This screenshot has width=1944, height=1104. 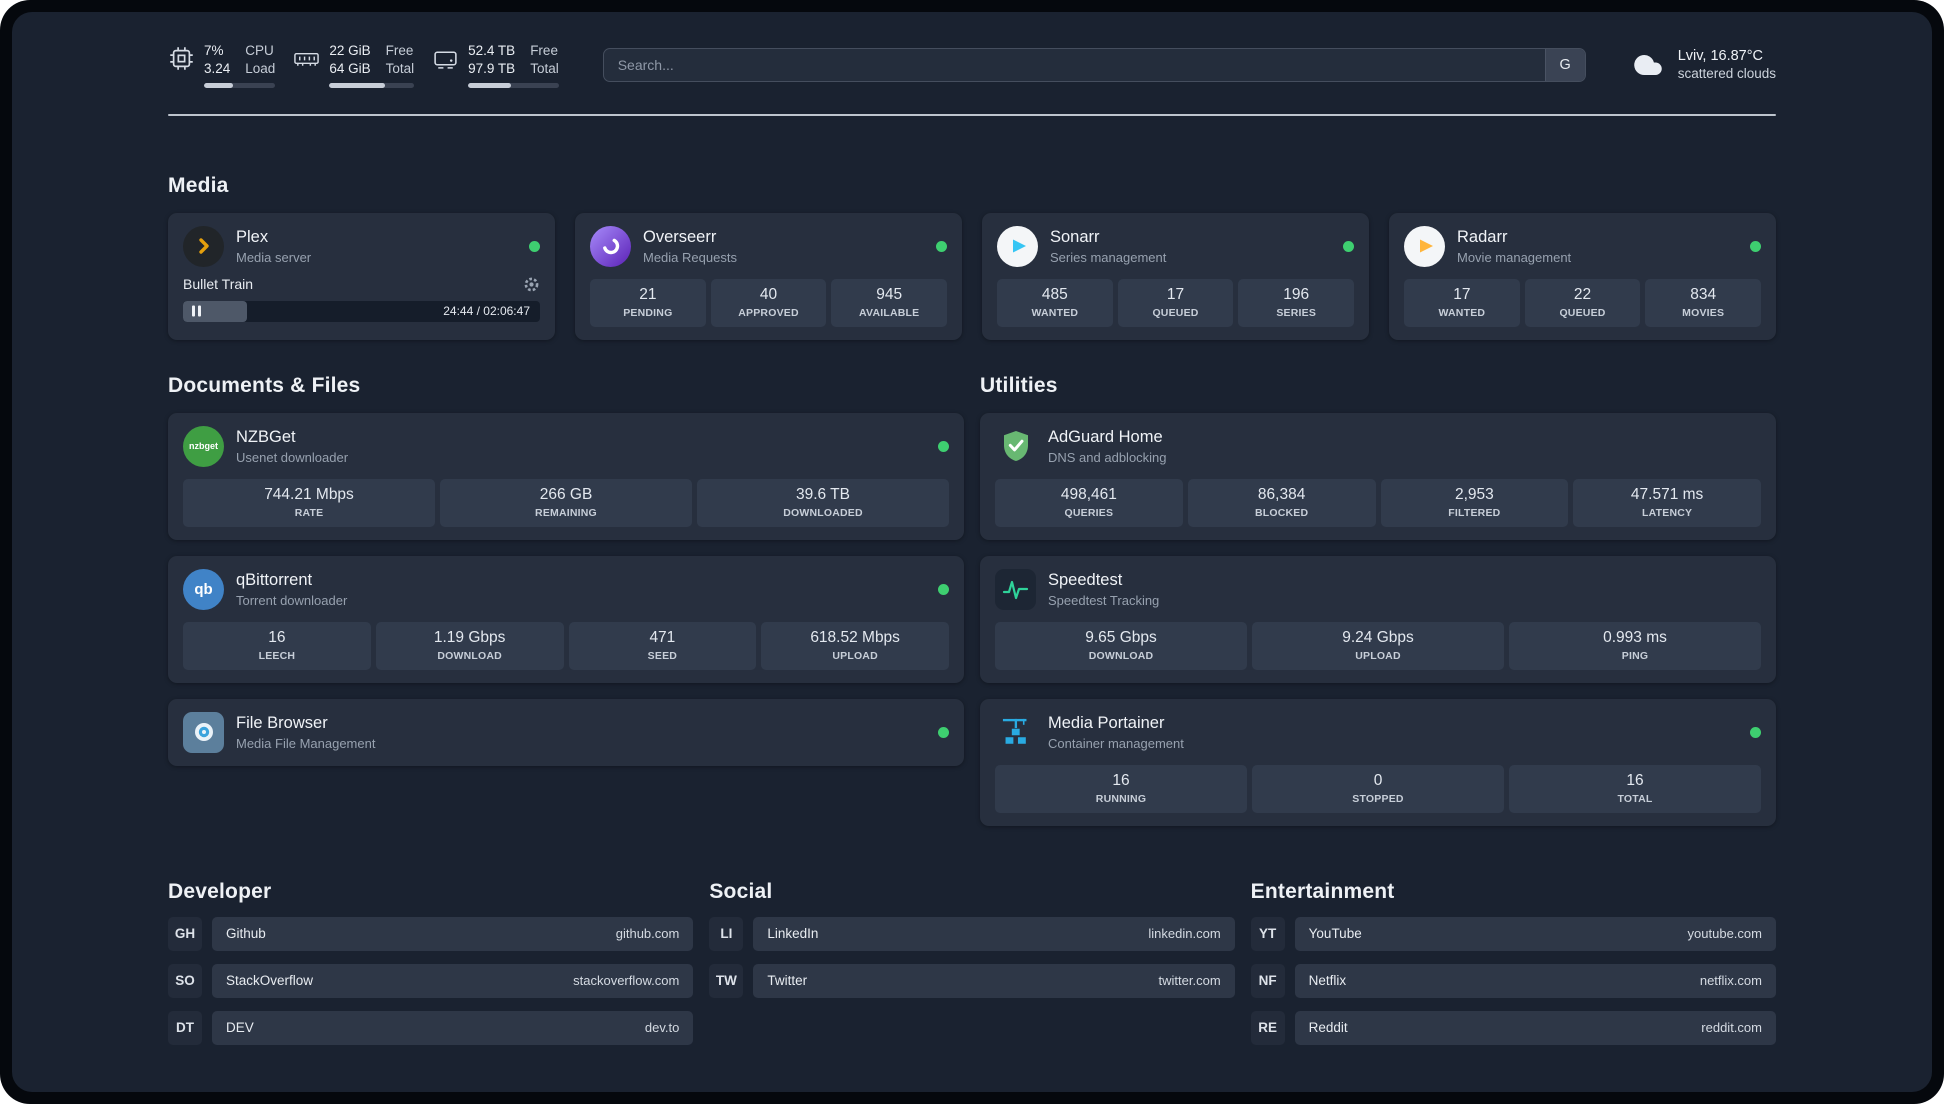 What do you see at coordinates (1378, 780) in the screenshot?
I see `stat-value: 0` at bounding box center [1378, 780].